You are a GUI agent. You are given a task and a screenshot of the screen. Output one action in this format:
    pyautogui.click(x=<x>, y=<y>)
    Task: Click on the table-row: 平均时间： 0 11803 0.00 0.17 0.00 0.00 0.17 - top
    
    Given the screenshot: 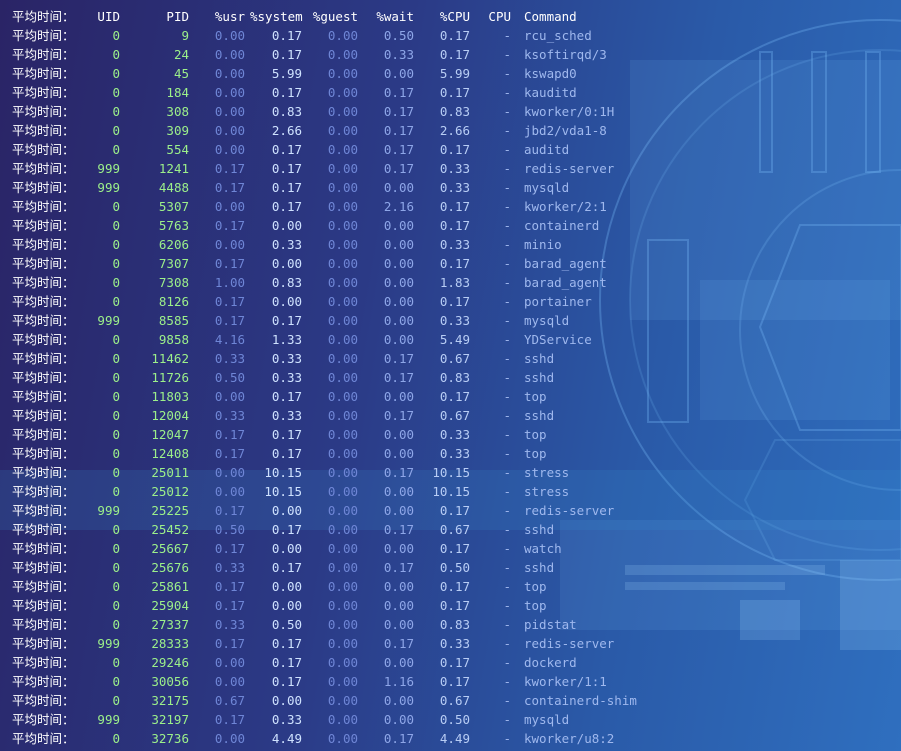 What is the action you would take?
    pyautogui.click(x=450, y=396)
    